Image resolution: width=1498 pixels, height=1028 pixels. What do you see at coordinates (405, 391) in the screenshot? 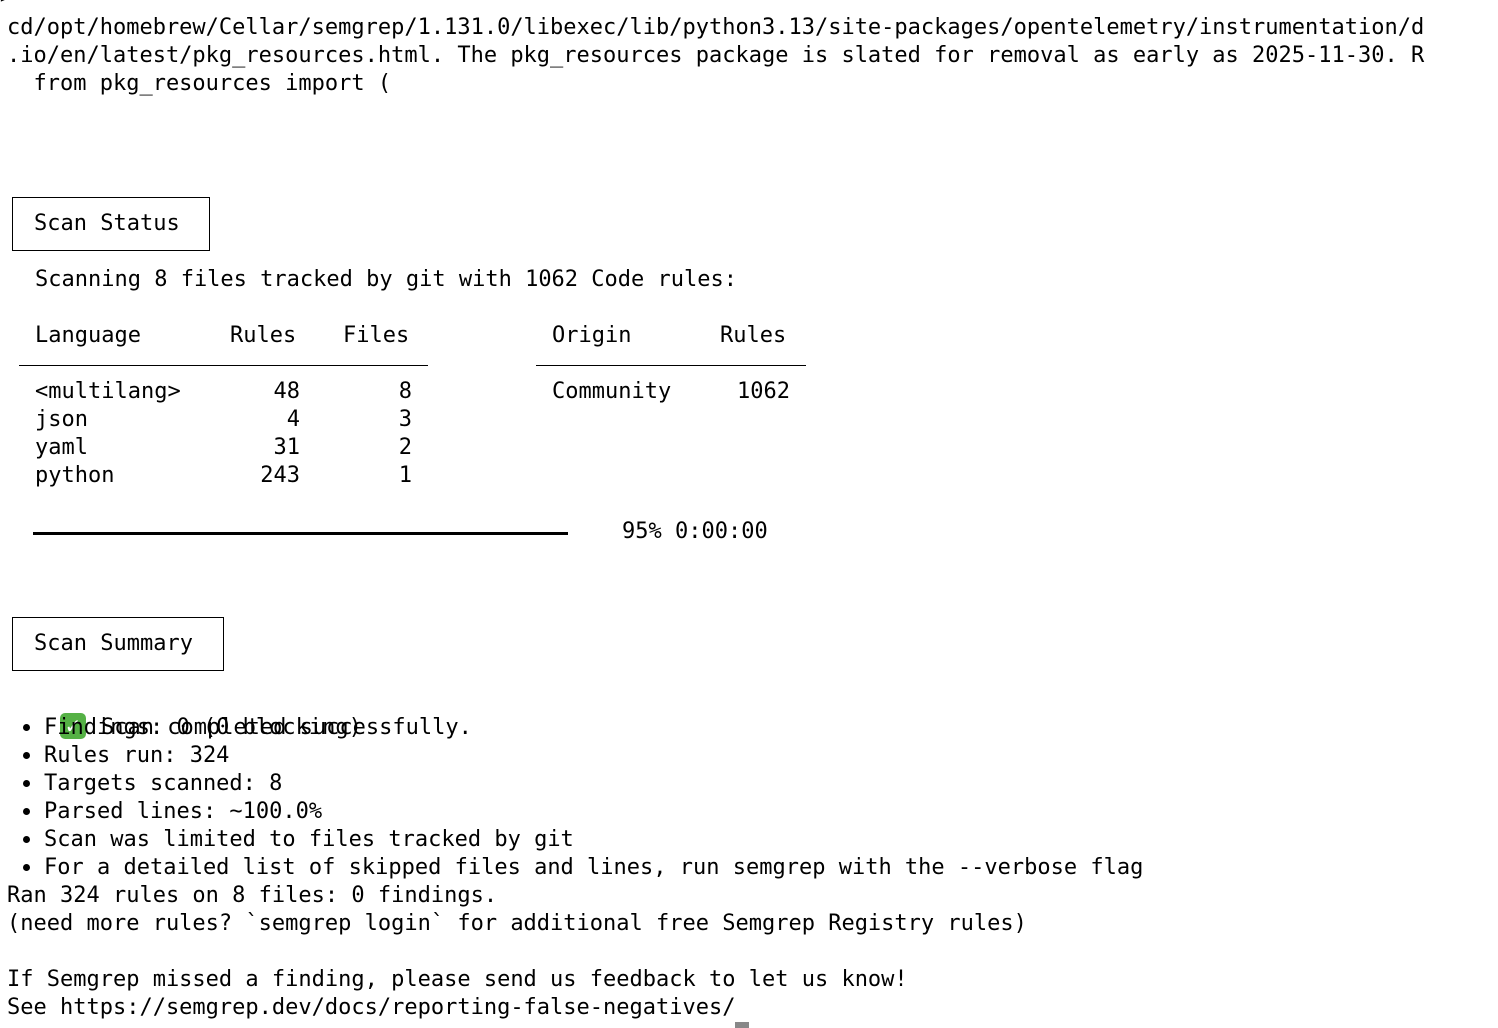
I see `table-cell: 8` at bounding box center [405, 391].